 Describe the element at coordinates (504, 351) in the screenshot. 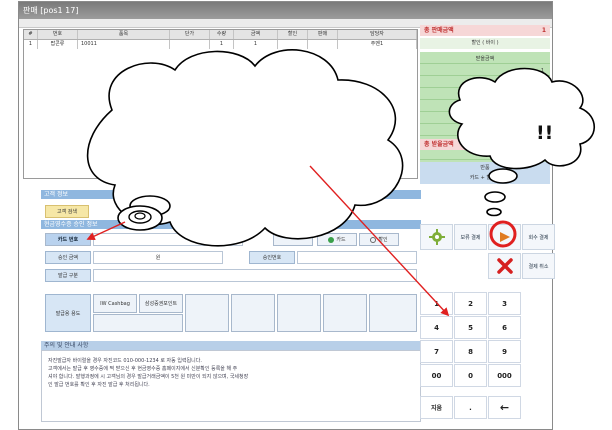

I see `key-9: 9` at that location.